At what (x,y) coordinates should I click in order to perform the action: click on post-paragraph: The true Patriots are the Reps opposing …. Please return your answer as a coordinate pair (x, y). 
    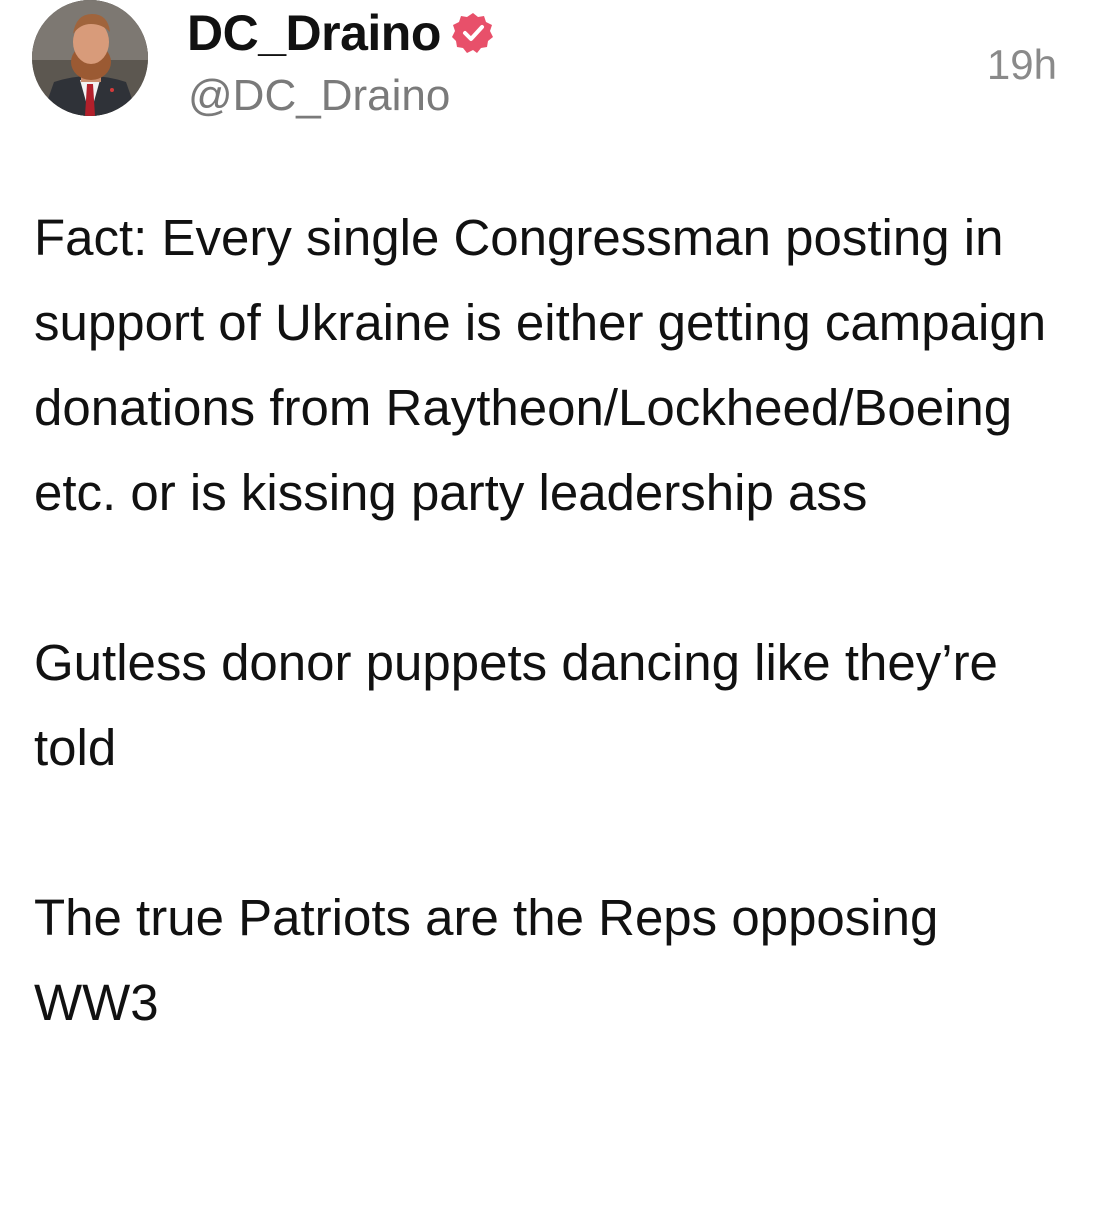
    Looking at the image, I should click on (486, 960).